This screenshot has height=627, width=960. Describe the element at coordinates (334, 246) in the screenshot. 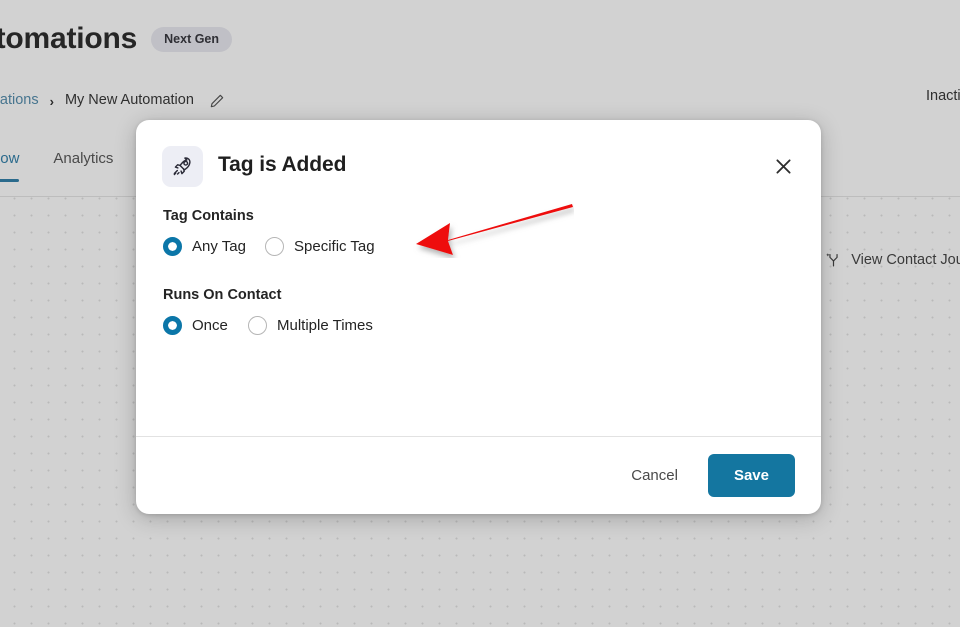

I see `radio-label-specific-tag: Specific Tag` at that location.